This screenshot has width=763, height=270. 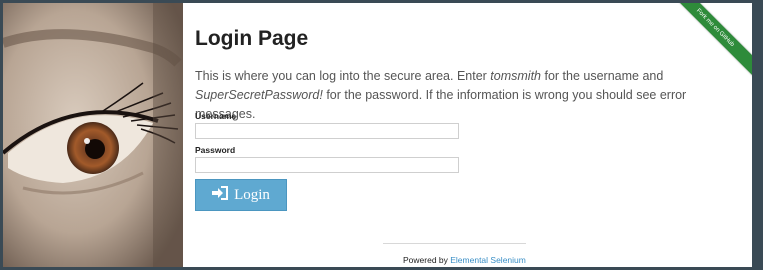 I want to click on login-button: Login, so click(x=241, y=195).